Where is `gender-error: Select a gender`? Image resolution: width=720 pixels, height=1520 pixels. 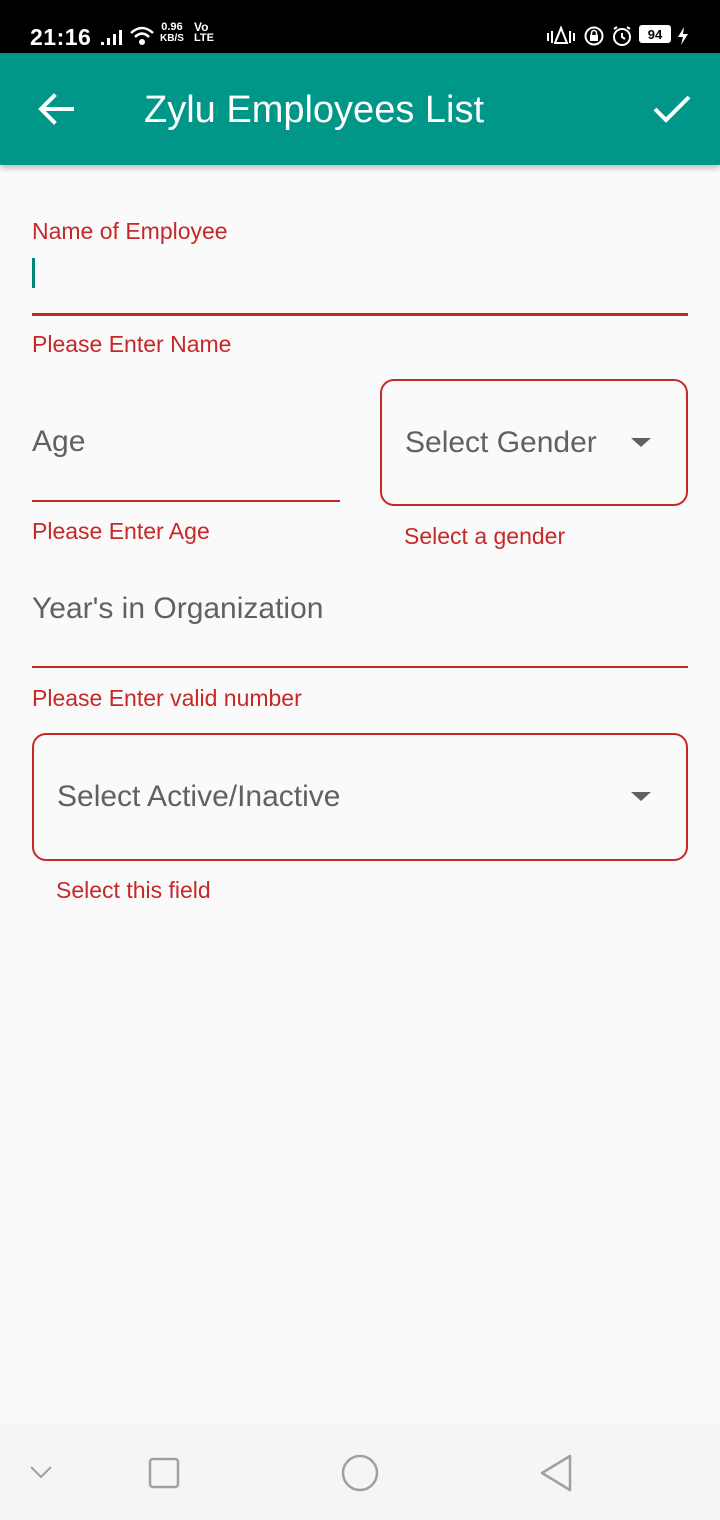 gender-error: Select a gender is located at coordinates (485, 536).